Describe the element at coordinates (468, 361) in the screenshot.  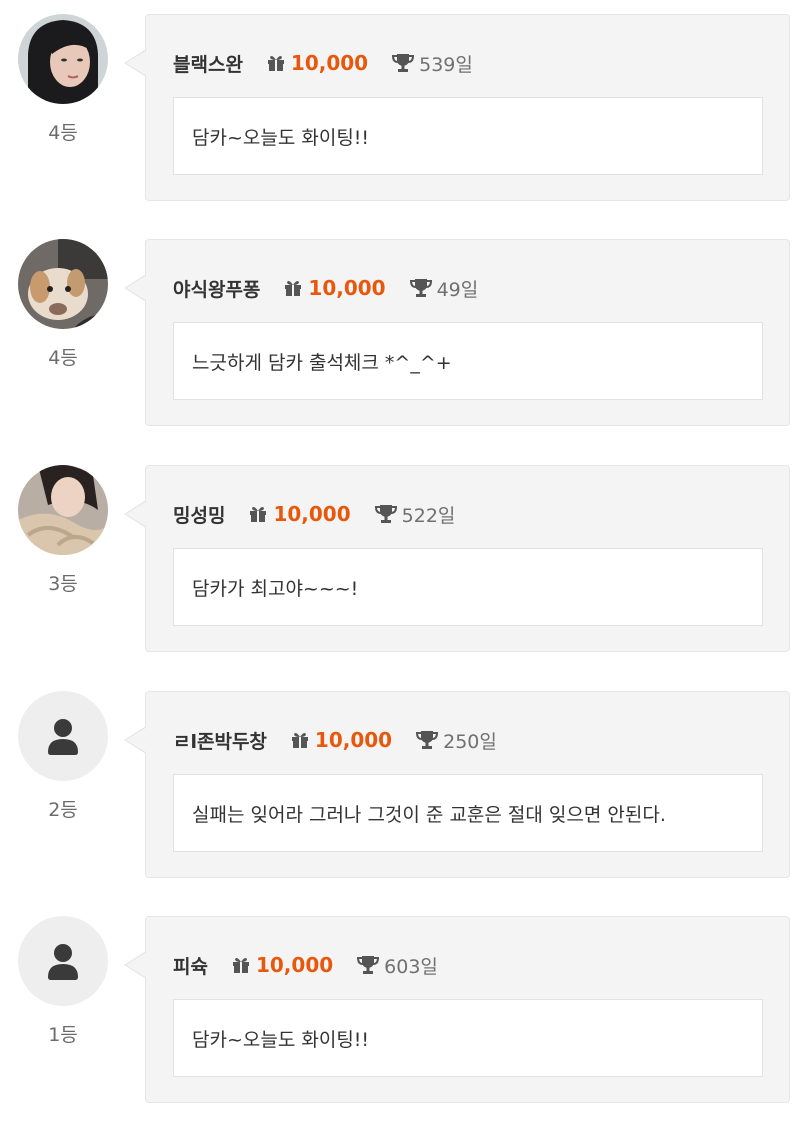
I see `comment-message: 느긋하게 담카 출석체크 *^_^+` at that location.